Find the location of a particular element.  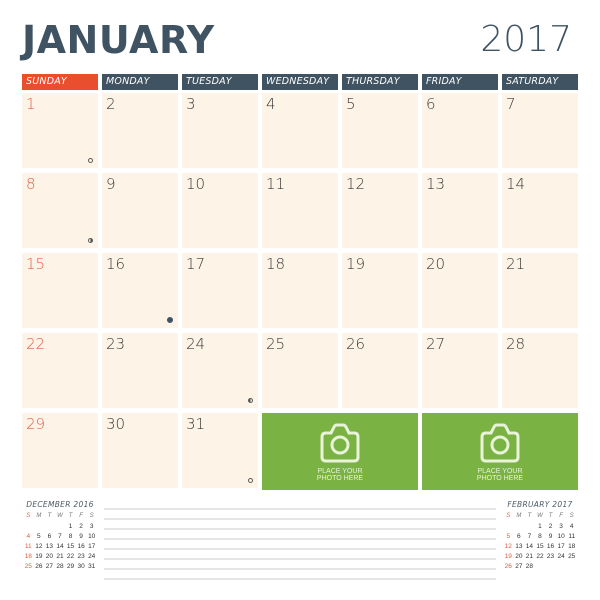

day-cell: 18 is located at coordinates (300, 290).